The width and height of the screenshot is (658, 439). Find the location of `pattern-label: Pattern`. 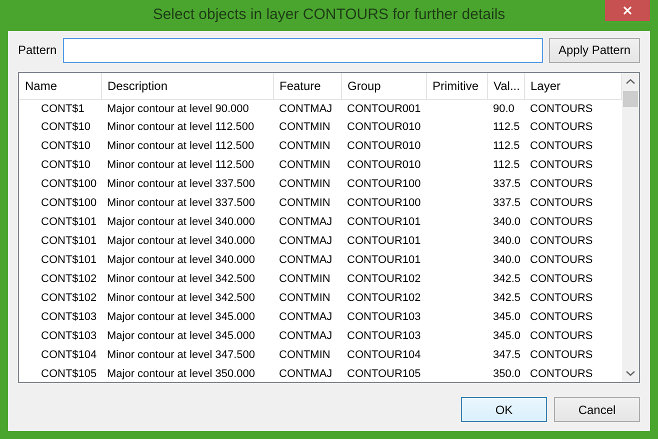

pattern-label: Pattern is located at coordinates (37, 50).